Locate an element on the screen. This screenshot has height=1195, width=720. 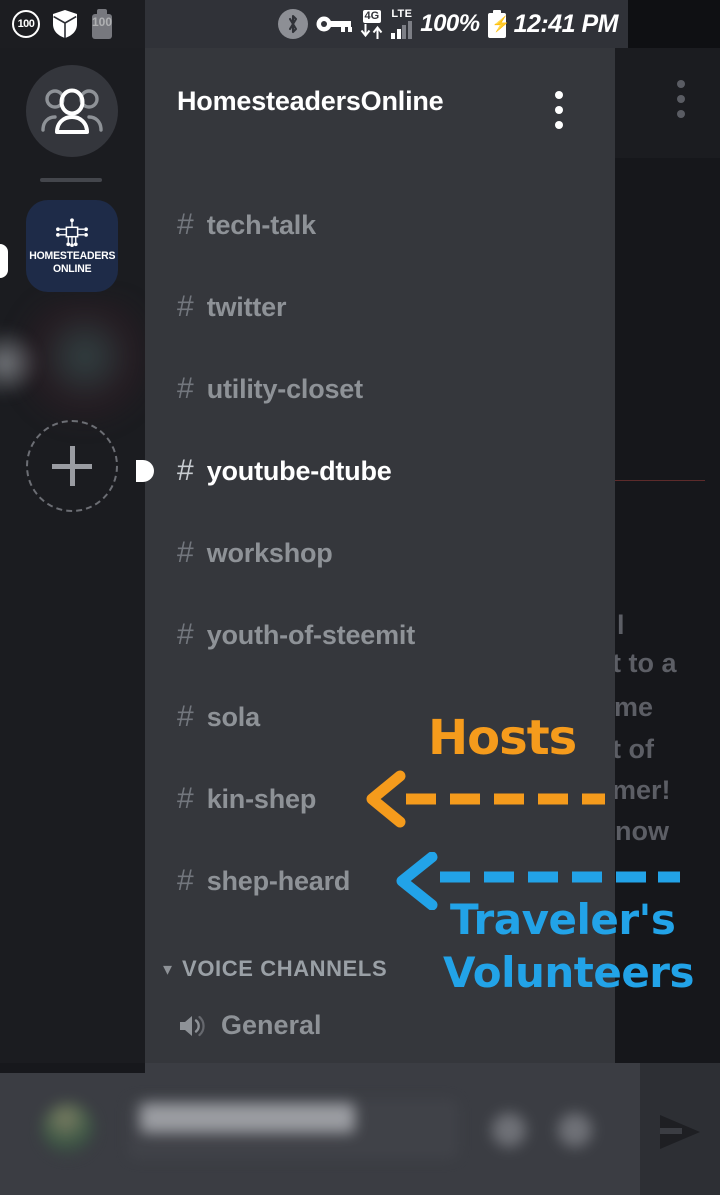
server-icon-text-line2: ONLINE is located at coordinates (72, 268).